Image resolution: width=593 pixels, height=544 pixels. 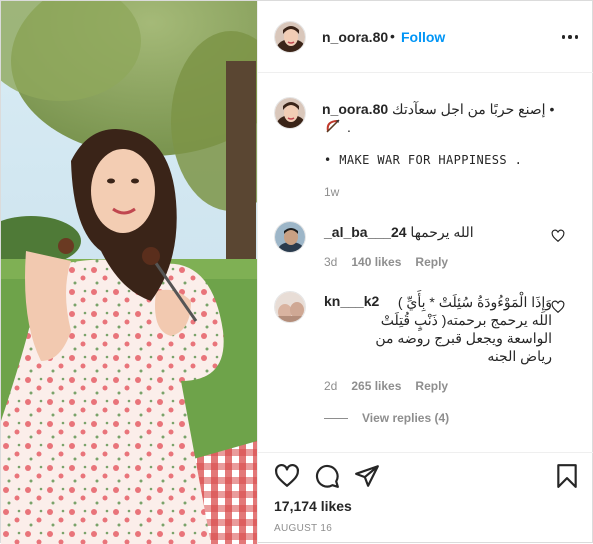 I want to click on comment-line: الواسعة ويجعل قبرج روضه من, so click(x=463, y=338).